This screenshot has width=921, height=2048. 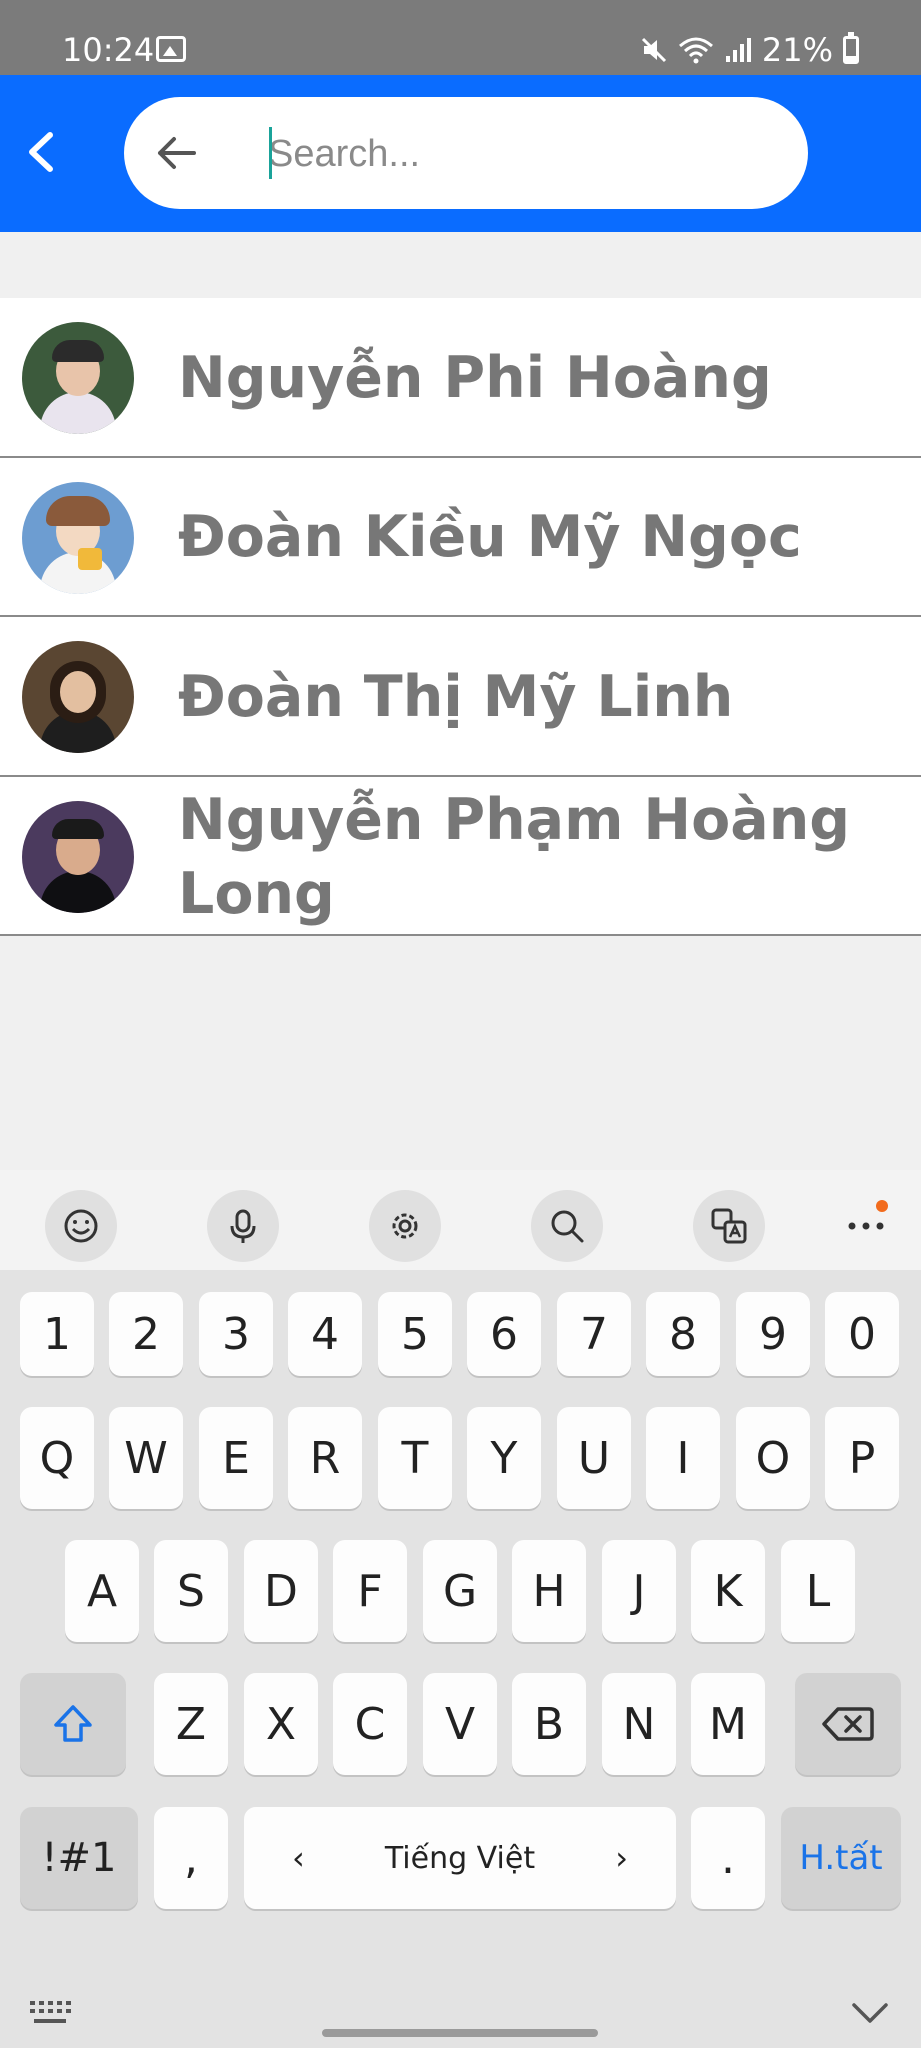 I want to click on voice-input-button, so click(x=243, y=1226).